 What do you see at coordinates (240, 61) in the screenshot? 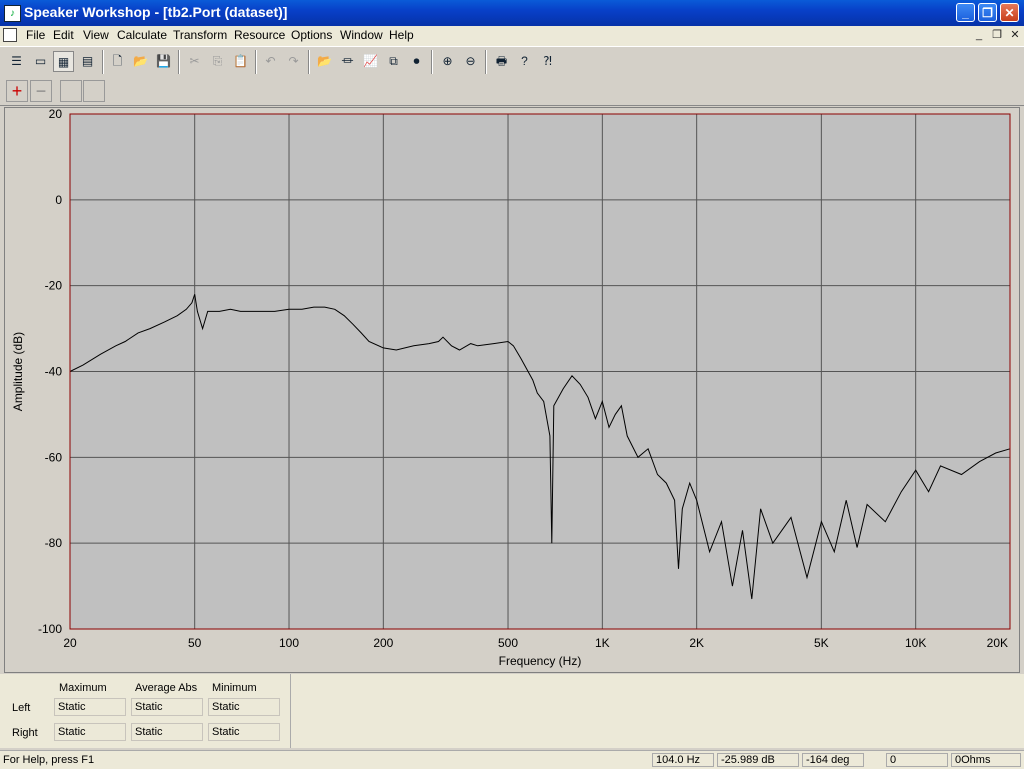
I see `paste-icon: 📋` at bounding box center [240, 61].